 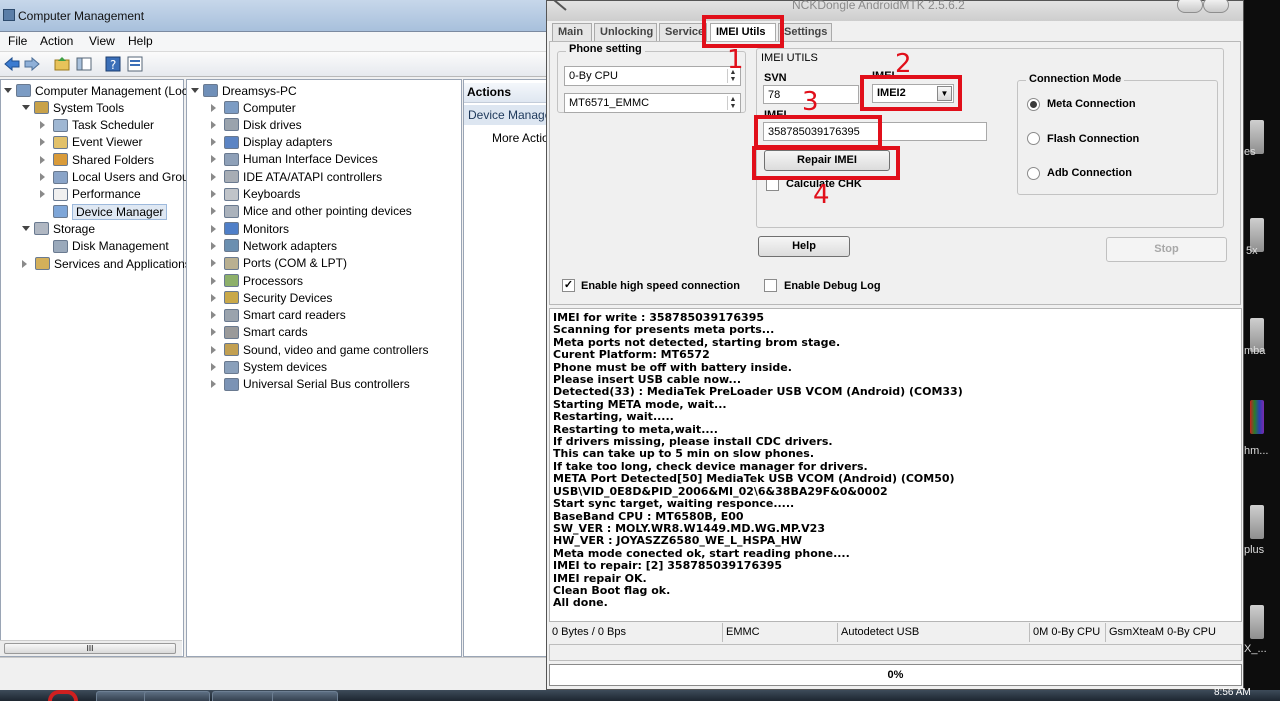 What do you see at coordinates (743, 32) in the screenshot?
I see `tab-imei-utils: IMEI Utils` at bounding box center [743, 32].